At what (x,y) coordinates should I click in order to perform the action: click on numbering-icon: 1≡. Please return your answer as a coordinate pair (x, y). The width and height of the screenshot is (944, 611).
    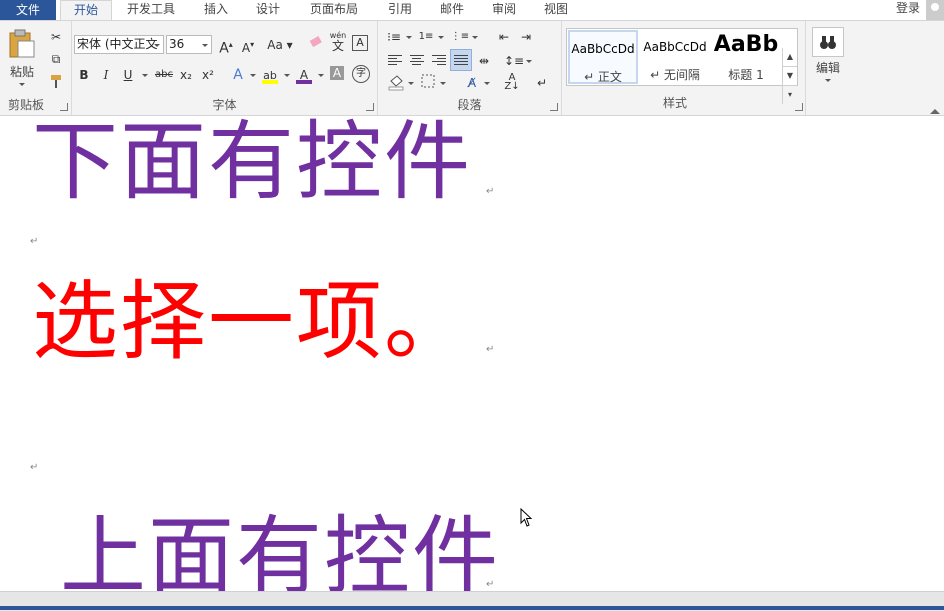
    Looking at the image, I should click on (426, 37).